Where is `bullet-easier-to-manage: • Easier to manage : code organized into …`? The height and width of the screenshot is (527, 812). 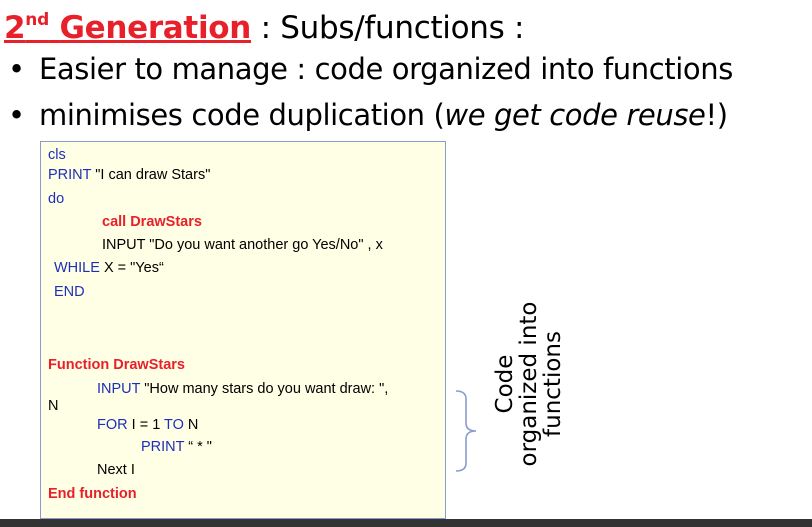 bullet-easier-to-manage: • Easier to manage : code organized into … is located at coordinates (370, 69).